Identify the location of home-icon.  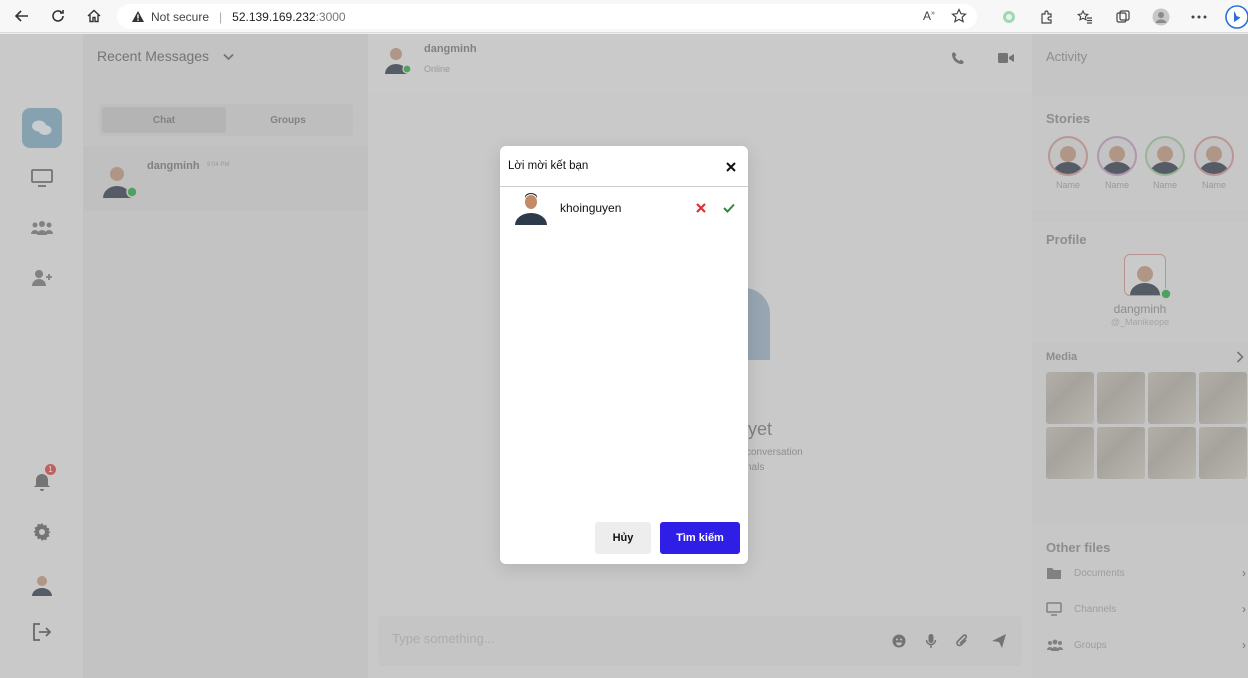
(94, 16).